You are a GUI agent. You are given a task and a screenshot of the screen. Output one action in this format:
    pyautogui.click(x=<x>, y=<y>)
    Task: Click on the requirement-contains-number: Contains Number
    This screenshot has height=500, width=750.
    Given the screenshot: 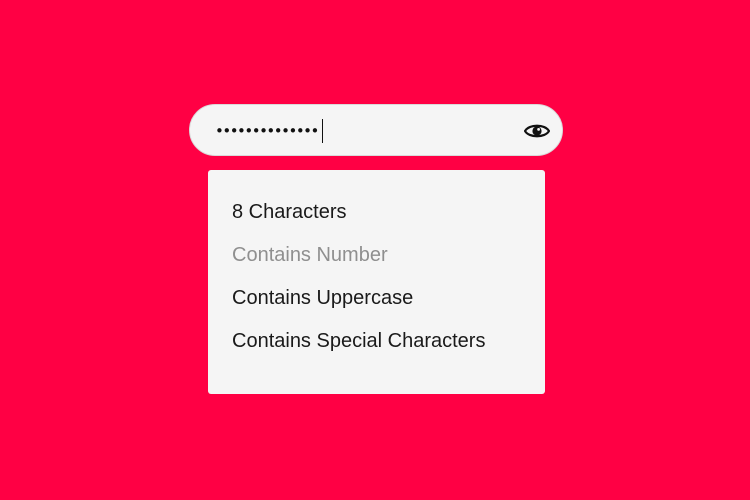 What is the action you would take?
    pyautogui.click(x=310, y=255)
    